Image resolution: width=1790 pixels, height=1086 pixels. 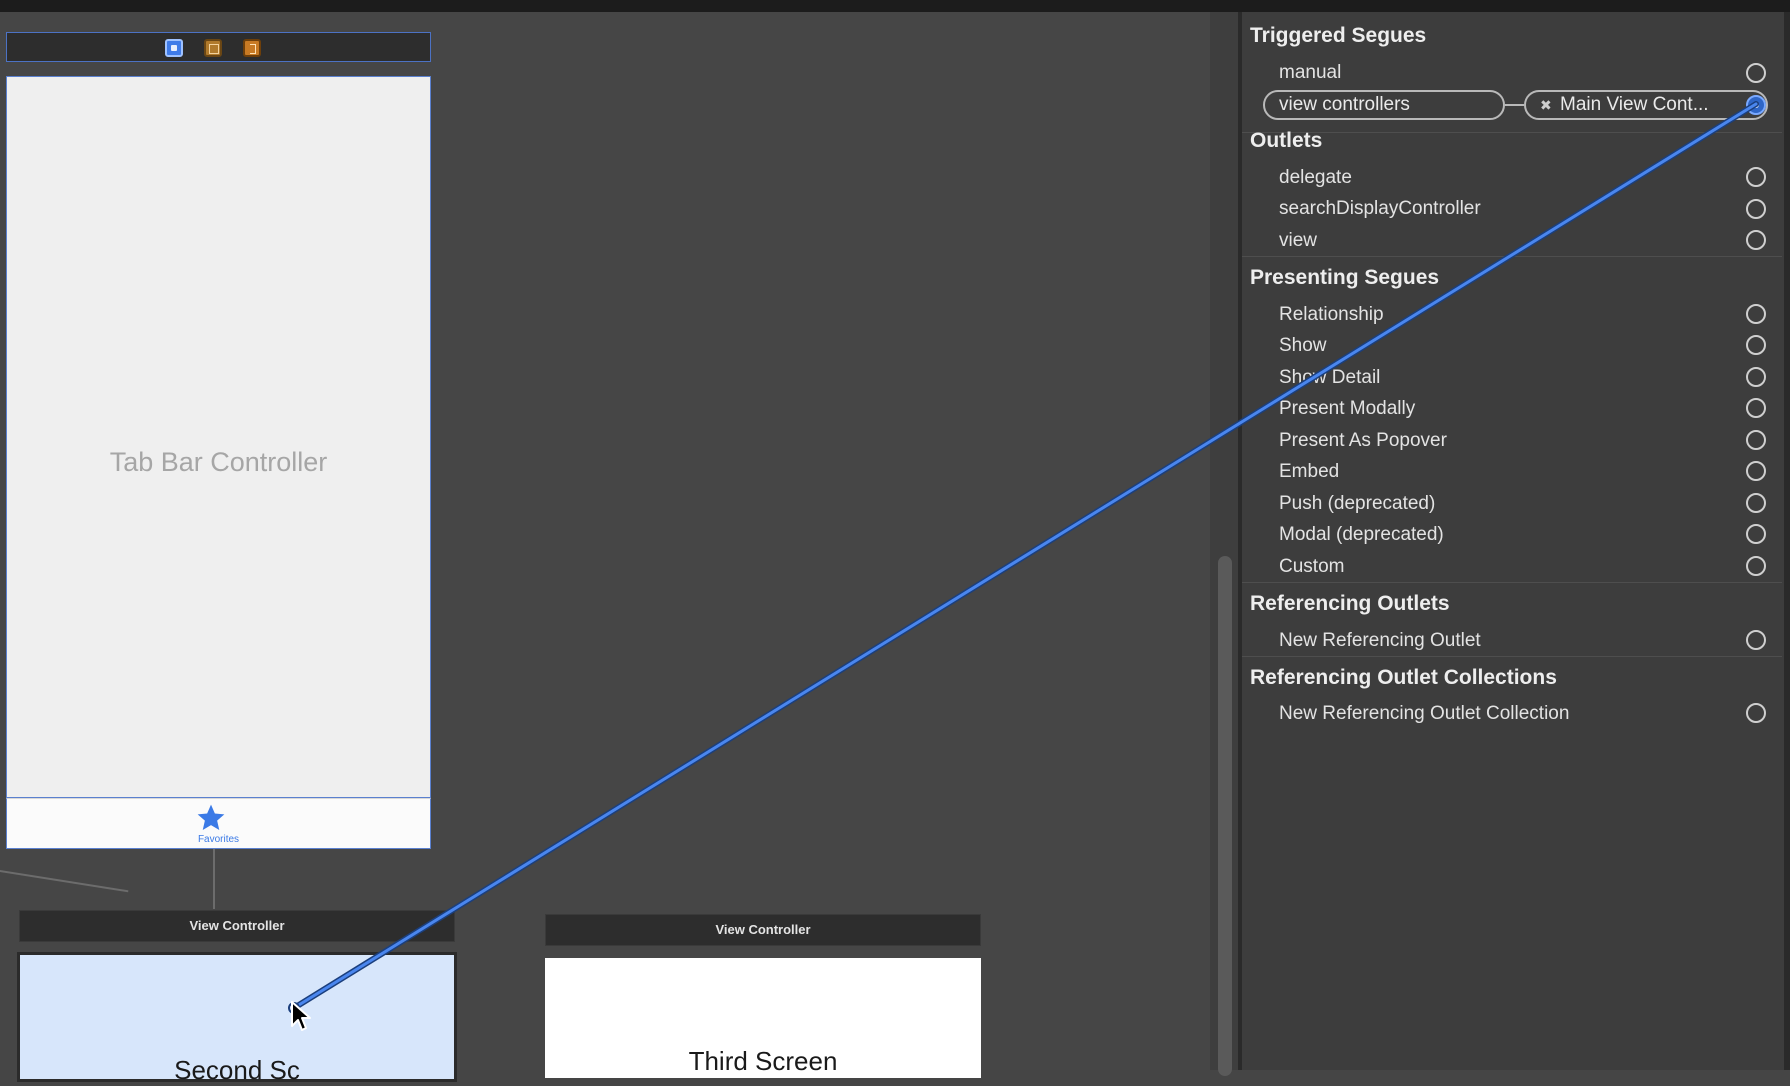 I want to click on section-title-presenting-segues: Presenting Segues, so click(x=1345, y=277).